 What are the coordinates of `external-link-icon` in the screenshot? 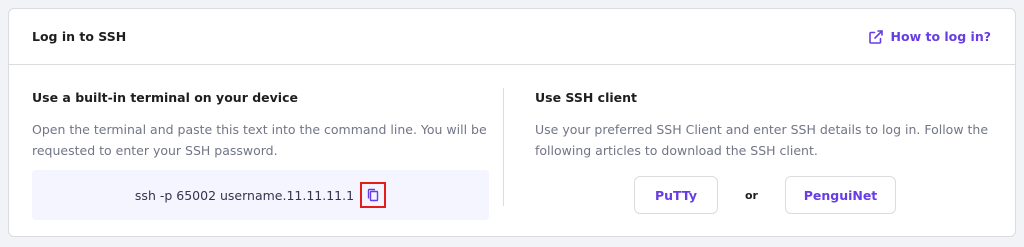 It's located at (876, 37).